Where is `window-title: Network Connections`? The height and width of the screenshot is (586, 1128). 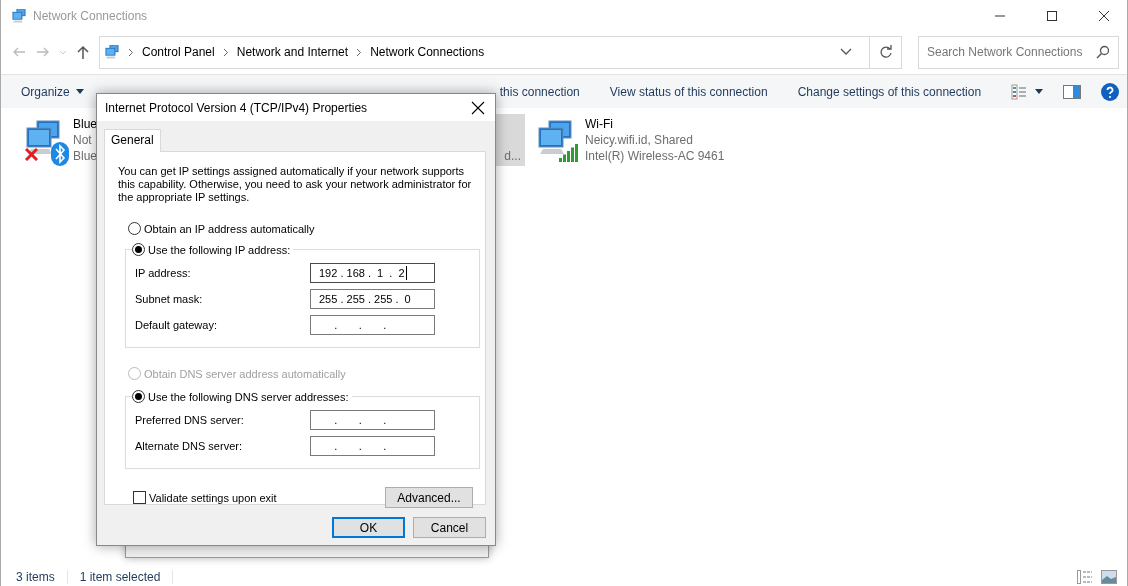 window-title: Network Connections is located at coordinates (90, 16).